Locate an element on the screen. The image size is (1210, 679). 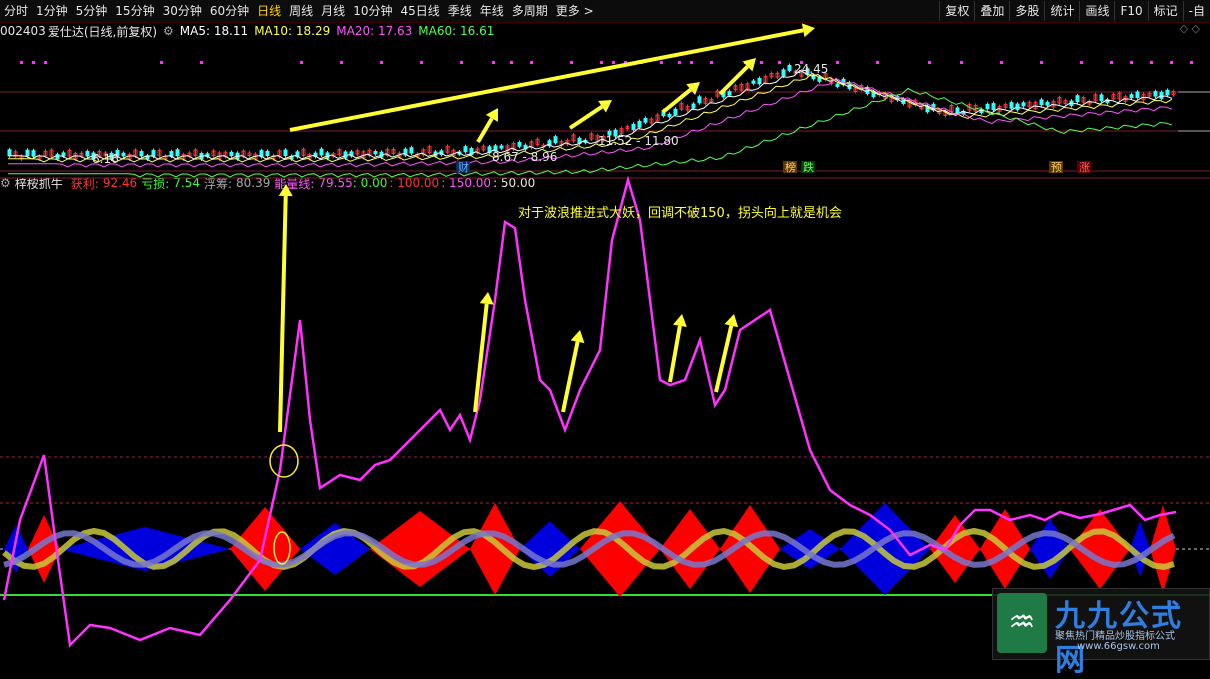
event-tag-bang: 榜 is located at coordinates (790, 167).